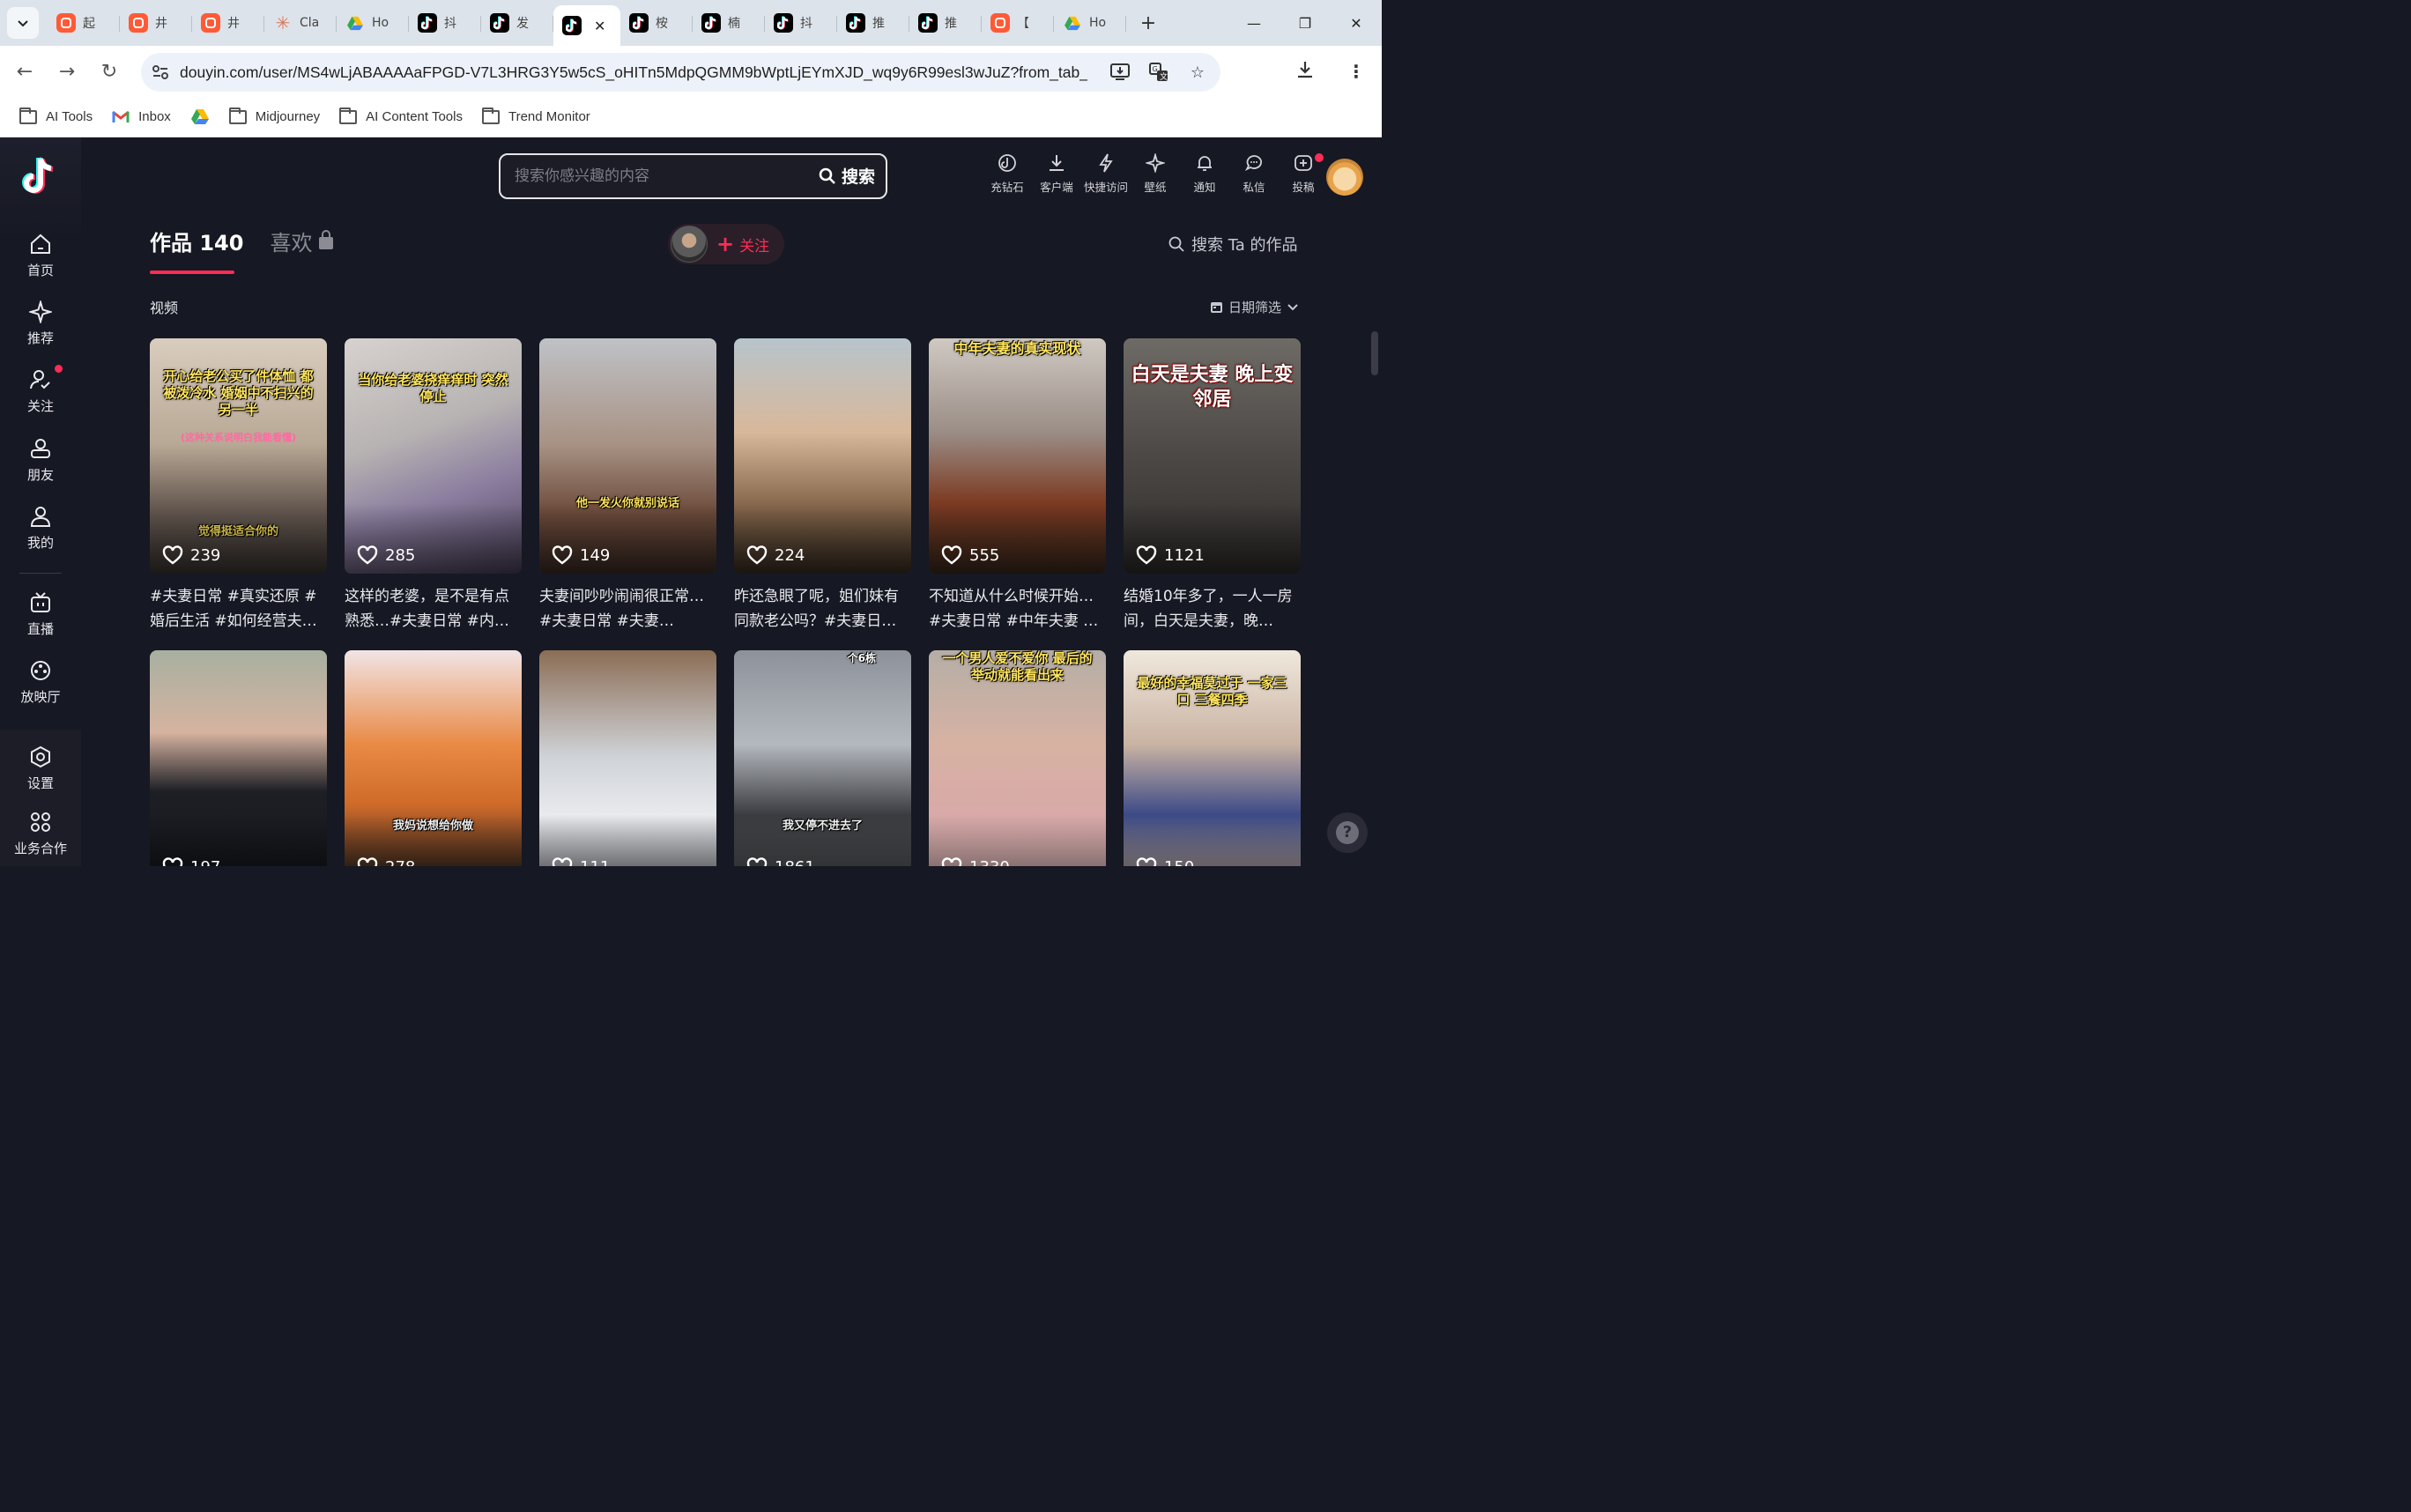 The height and width of the screenshot is (1512, 2411). I want to click on minimize-button: —, so click(1254, 23).